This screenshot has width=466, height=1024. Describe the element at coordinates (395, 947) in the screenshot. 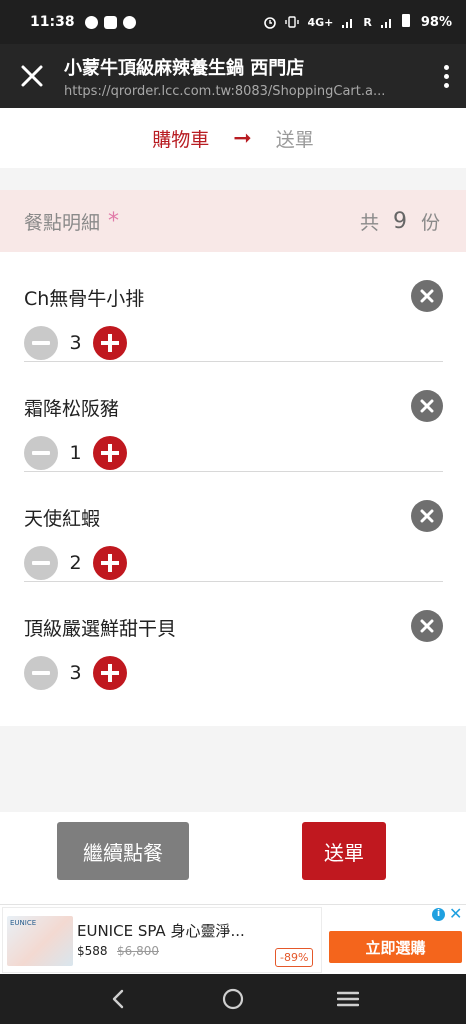

I see `ad-buy-now-button: 立即選購` at that location.